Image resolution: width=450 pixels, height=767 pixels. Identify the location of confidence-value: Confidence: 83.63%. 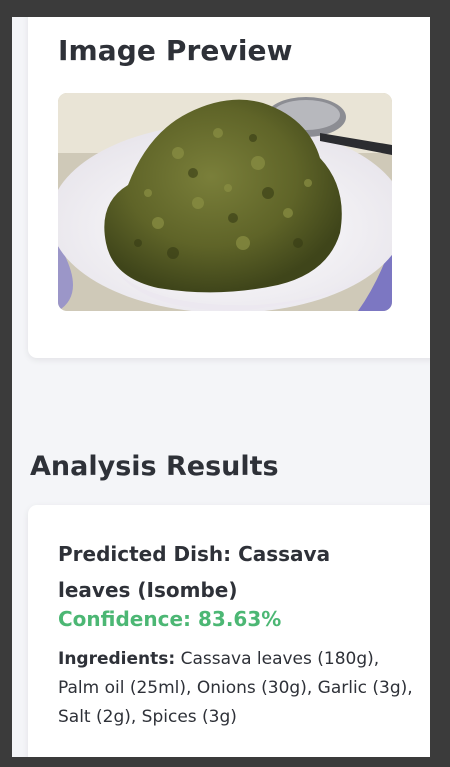
(170, 619).